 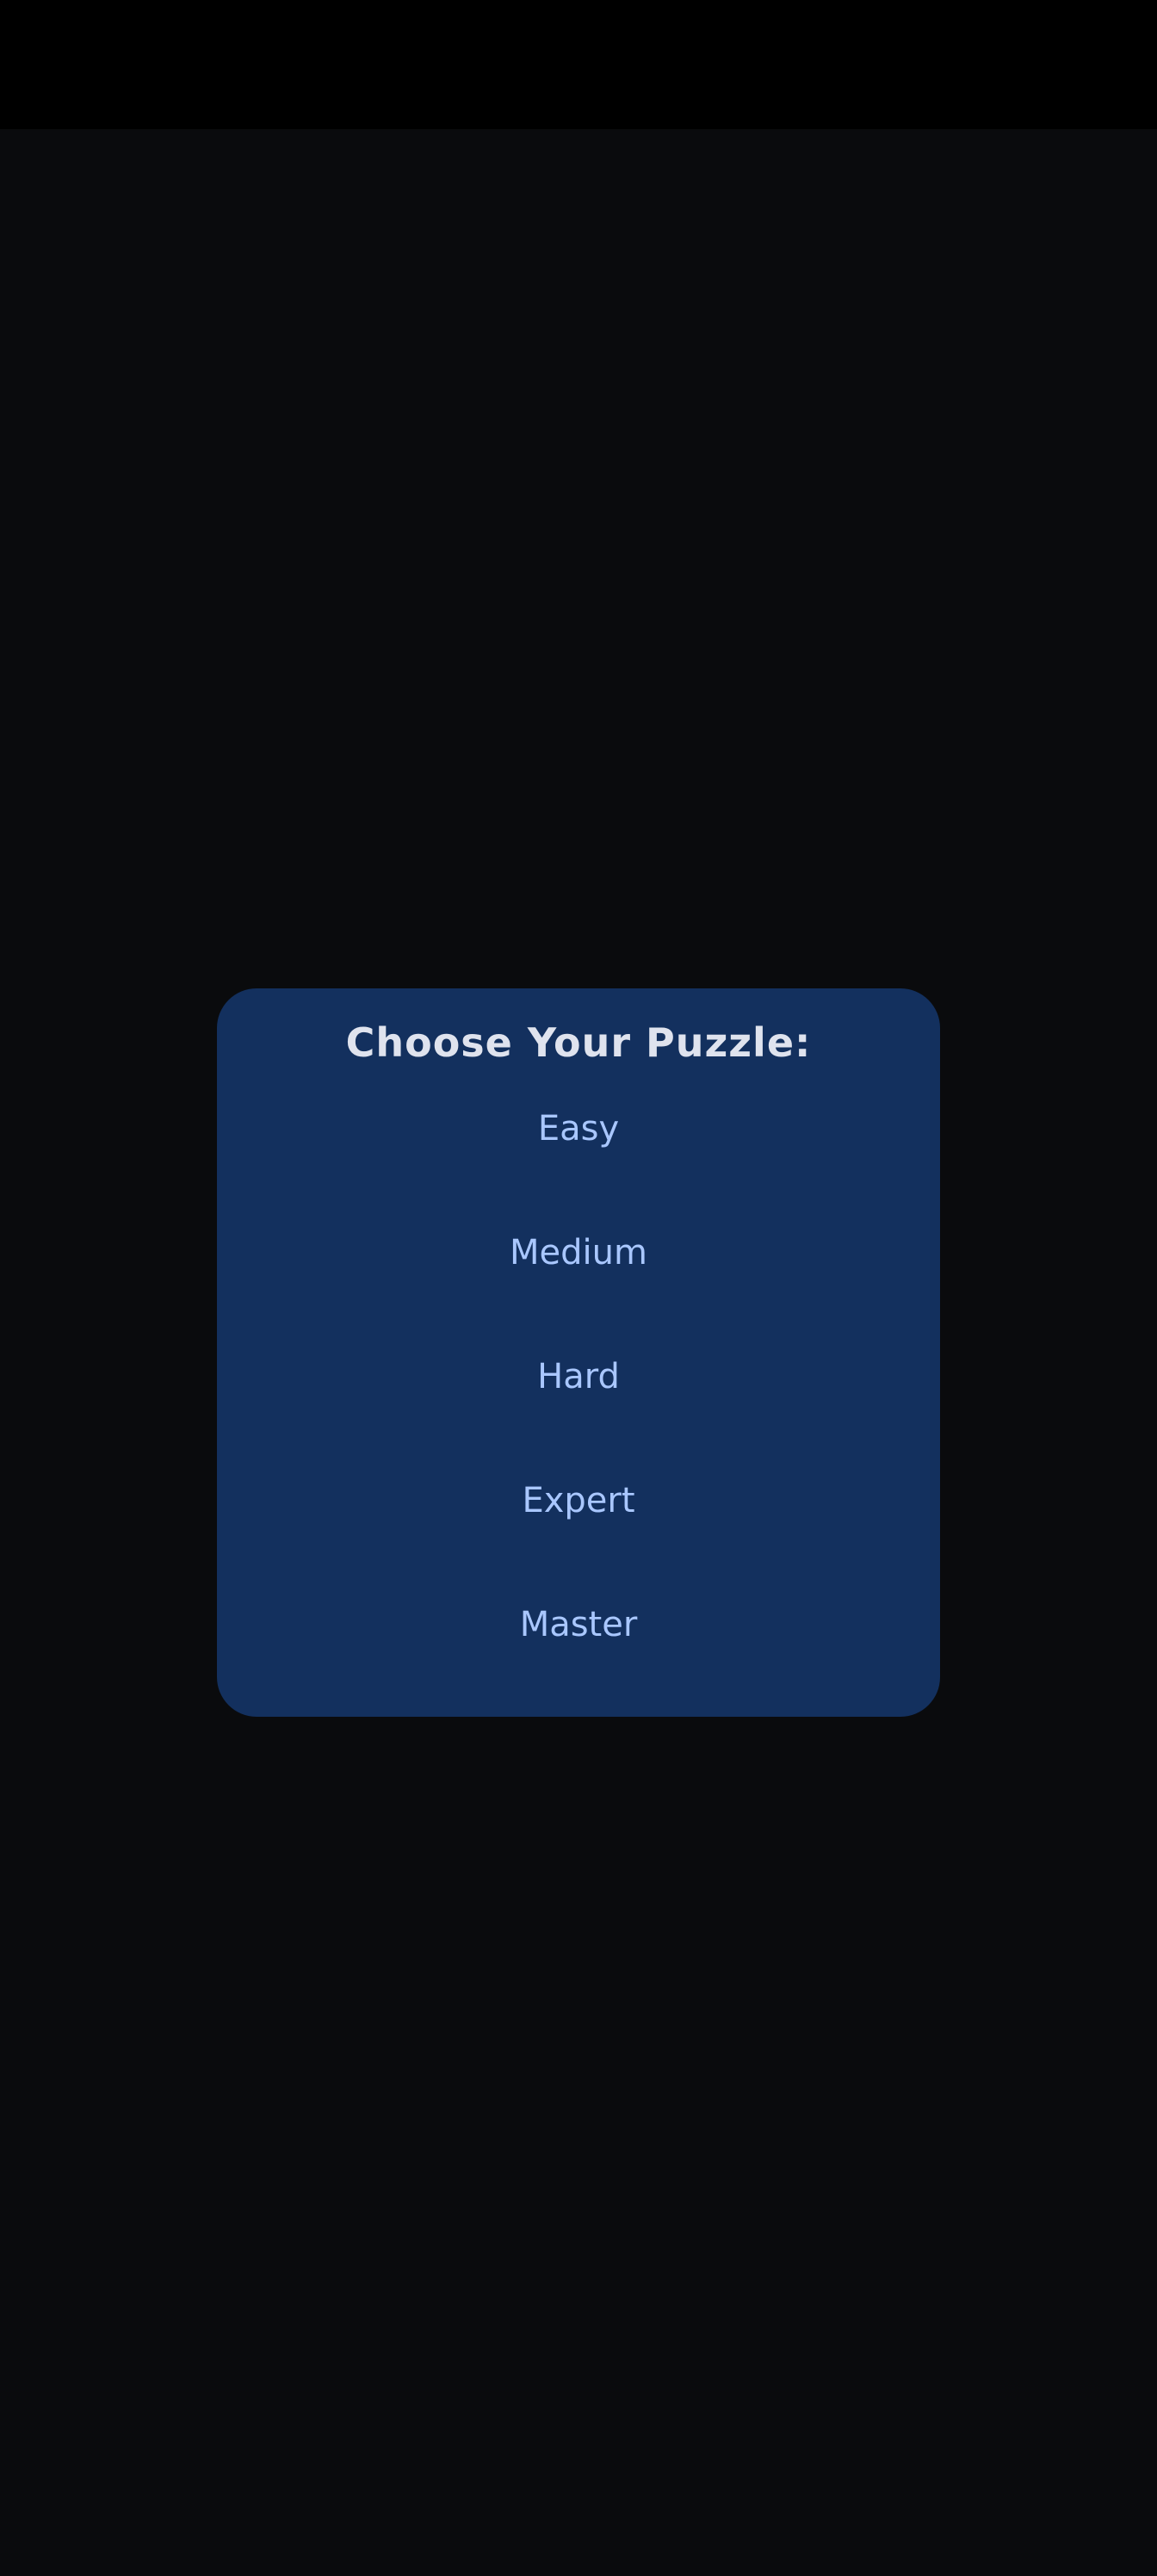 What do you see at coordinates (579, 64) in the screenshot?
I see `status-bar` at bounding box center [579, 64].